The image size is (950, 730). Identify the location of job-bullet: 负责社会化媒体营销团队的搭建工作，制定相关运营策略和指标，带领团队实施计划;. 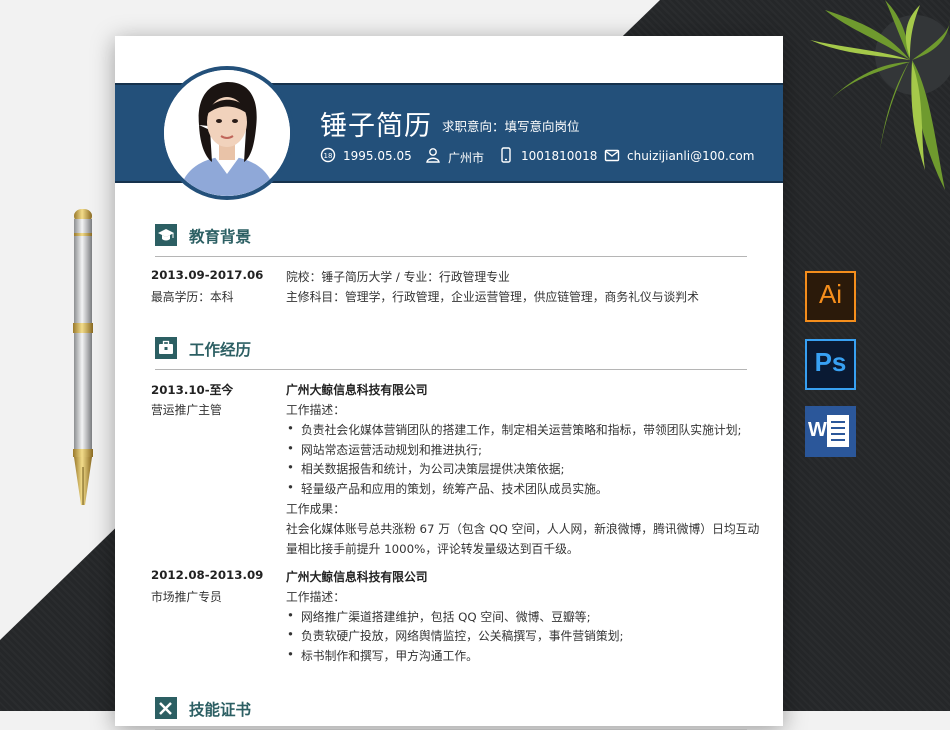
(514, 429).